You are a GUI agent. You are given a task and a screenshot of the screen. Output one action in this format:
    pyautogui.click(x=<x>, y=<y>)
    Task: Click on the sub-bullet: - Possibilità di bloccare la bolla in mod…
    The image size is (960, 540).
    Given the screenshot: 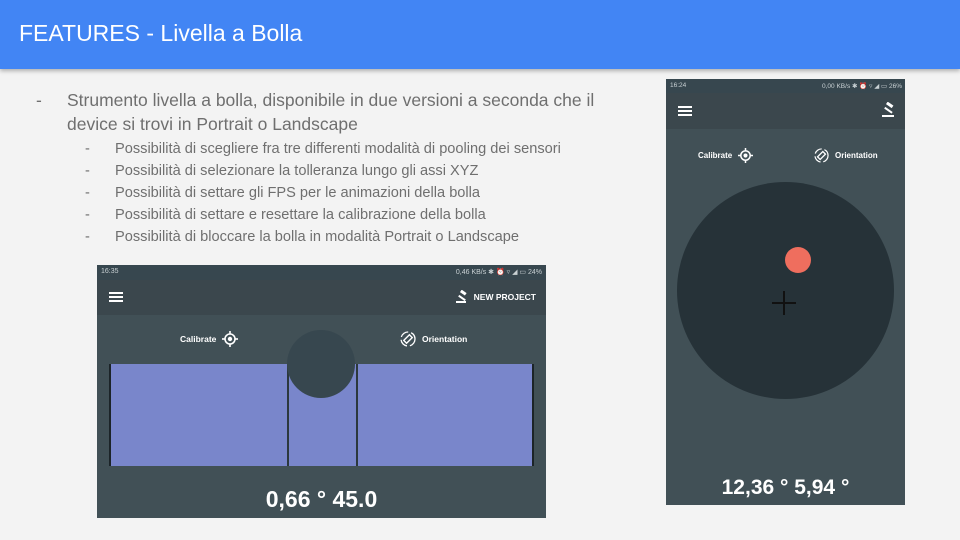 What is the action you would take?
    pyautogui.click(x=341, y=237)
    